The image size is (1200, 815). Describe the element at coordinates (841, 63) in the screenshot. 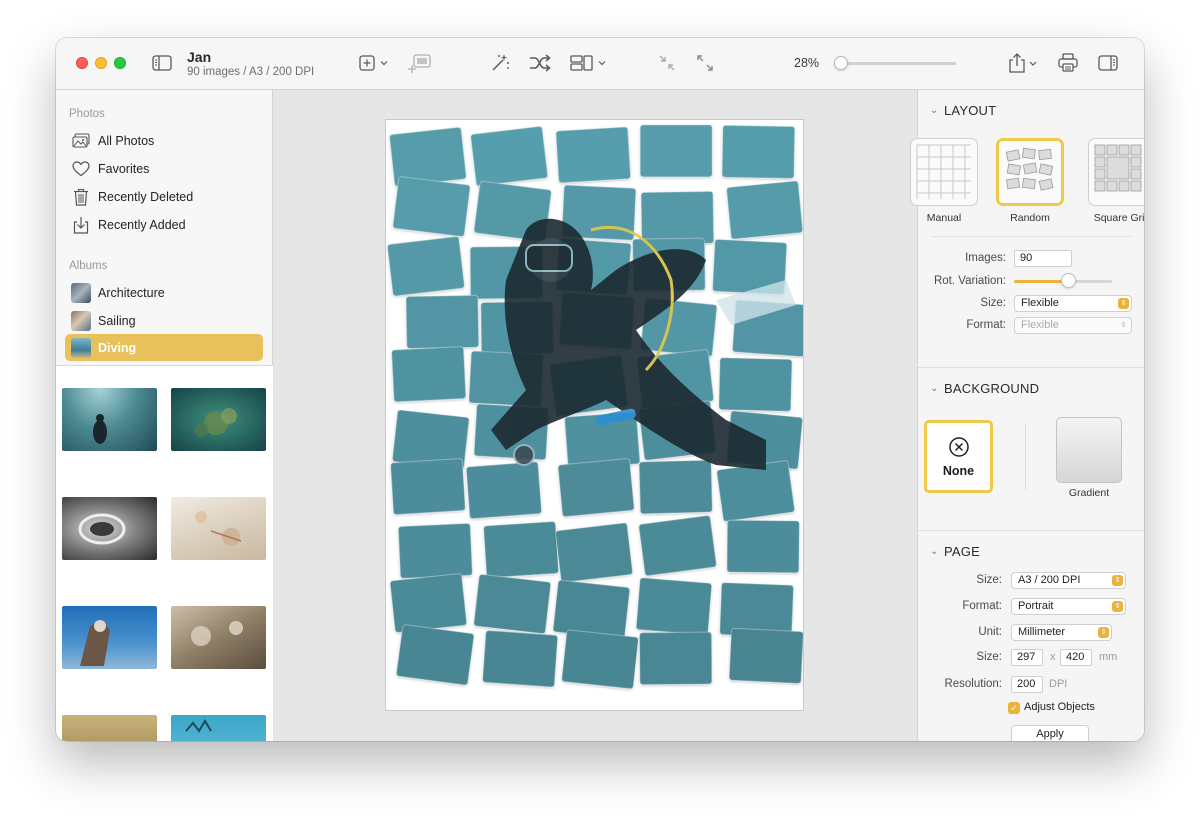

I see `zoom-slider-knob` at that location.